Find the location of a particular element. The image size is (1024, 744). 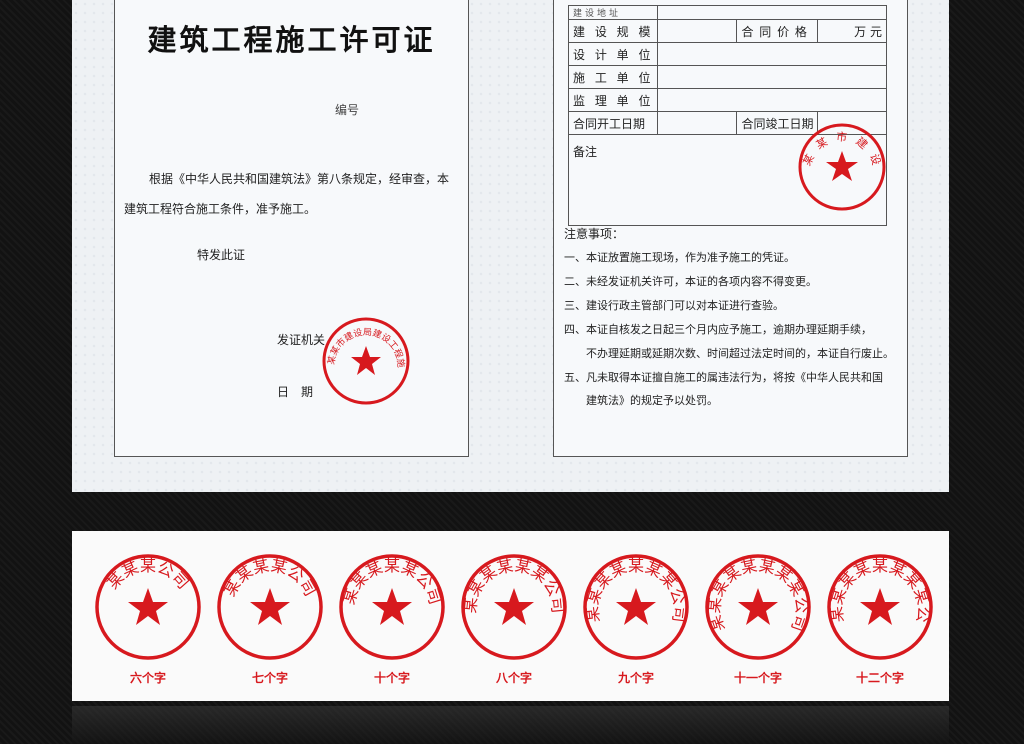

strip-reflection is located at coordinates (510, 725).